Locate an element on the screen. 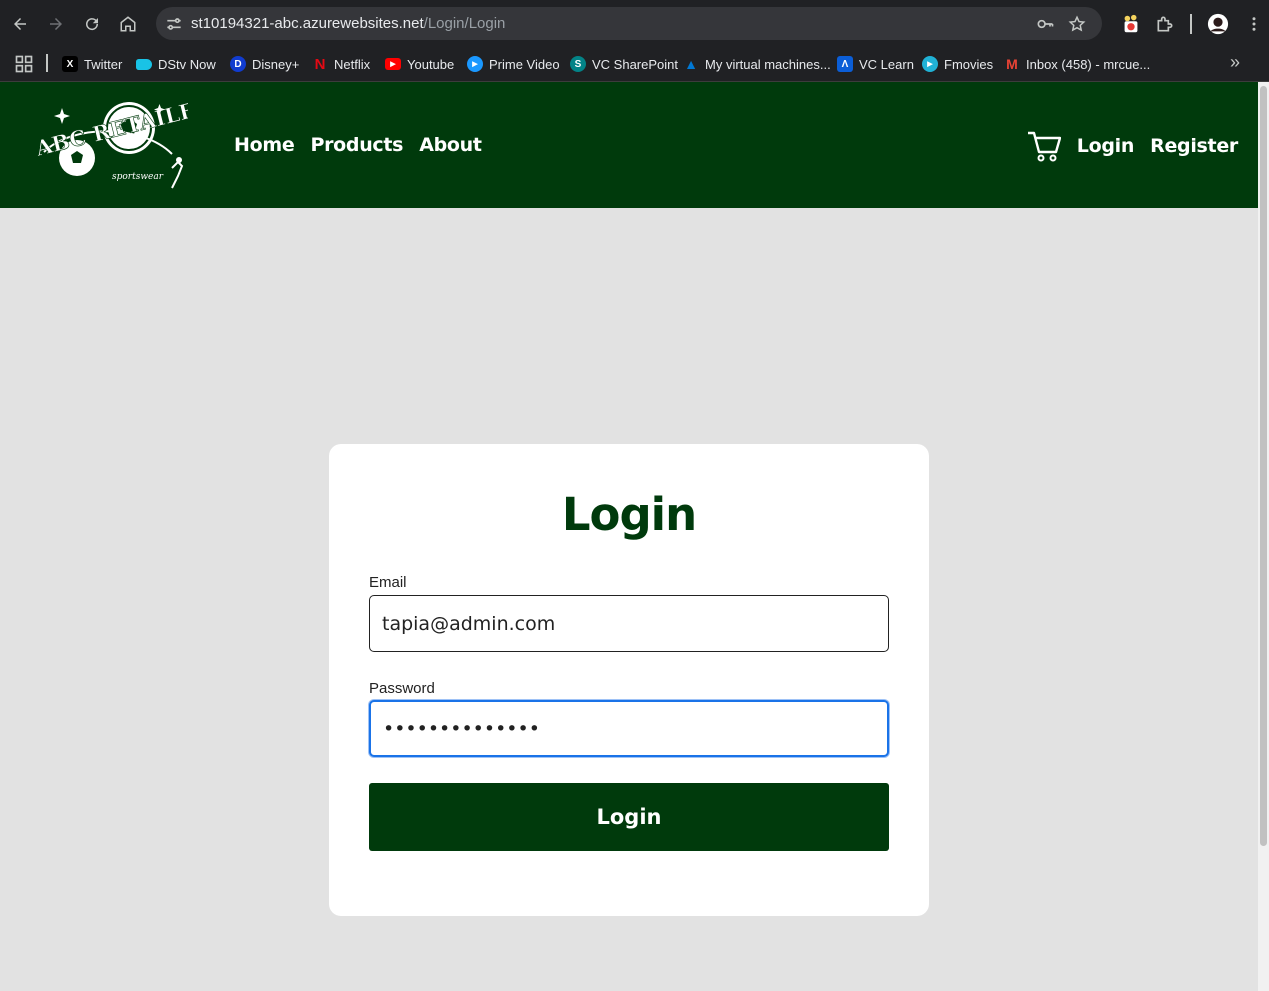  reload-button is located at coordinates (92, 24).